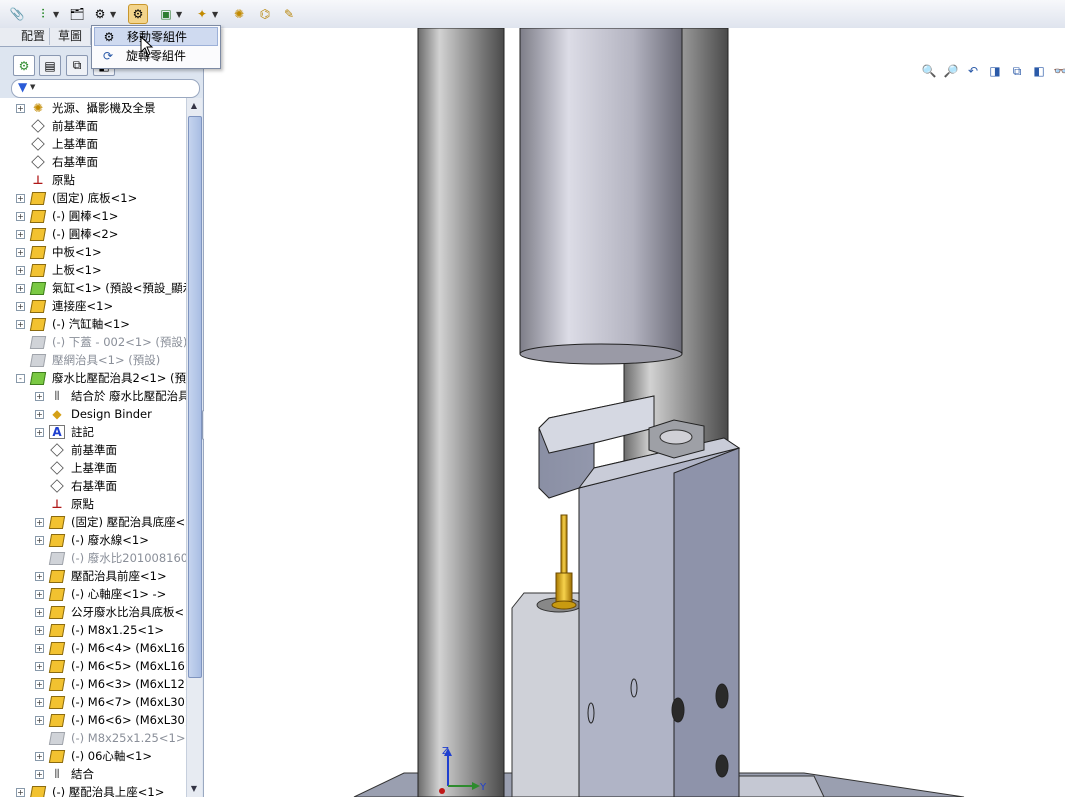 The image size is (1065, 797). Describe the element at coordinates (93, 790) in the screenshot. I see `tree-item: + (-) 壓配治具上座<1>` at that location.